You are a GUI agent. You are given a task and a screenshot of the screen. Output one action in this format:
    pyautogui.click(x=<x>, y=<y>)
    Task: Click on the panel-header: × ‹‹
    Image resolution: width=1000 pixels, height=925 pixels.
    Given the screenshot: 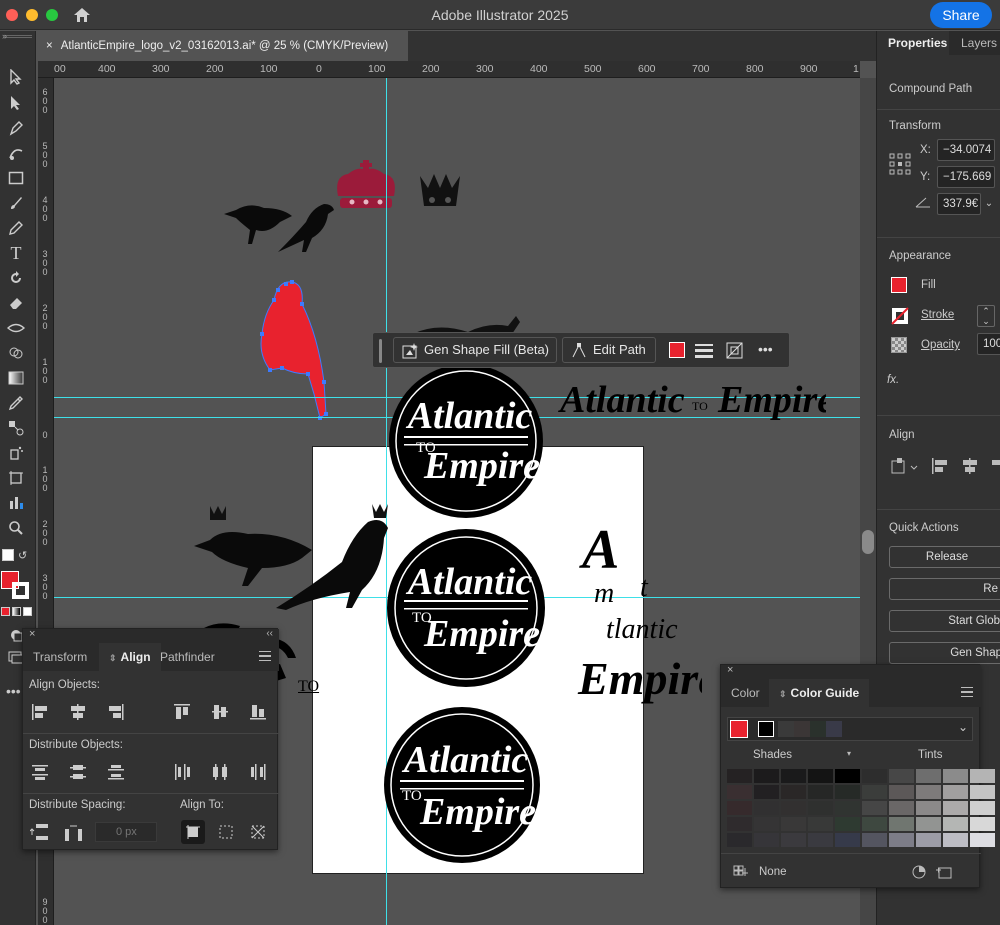 What is the action you would take?
    pyautogui.click(x=151, y=635)
    